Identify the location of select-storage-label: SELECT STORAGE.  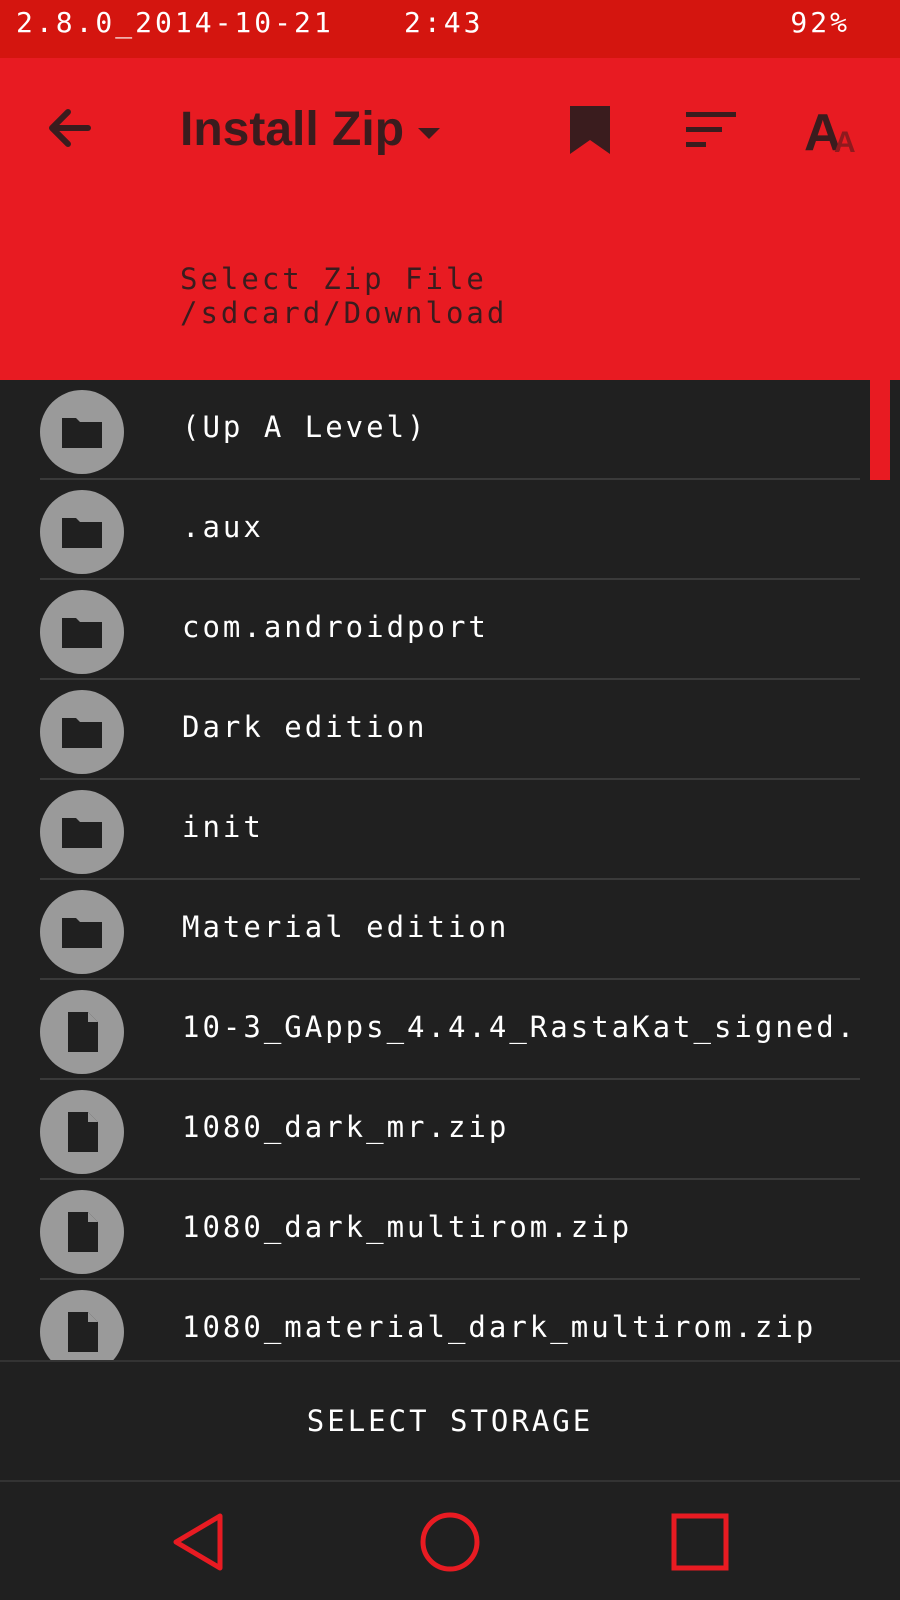
(450, 1421).